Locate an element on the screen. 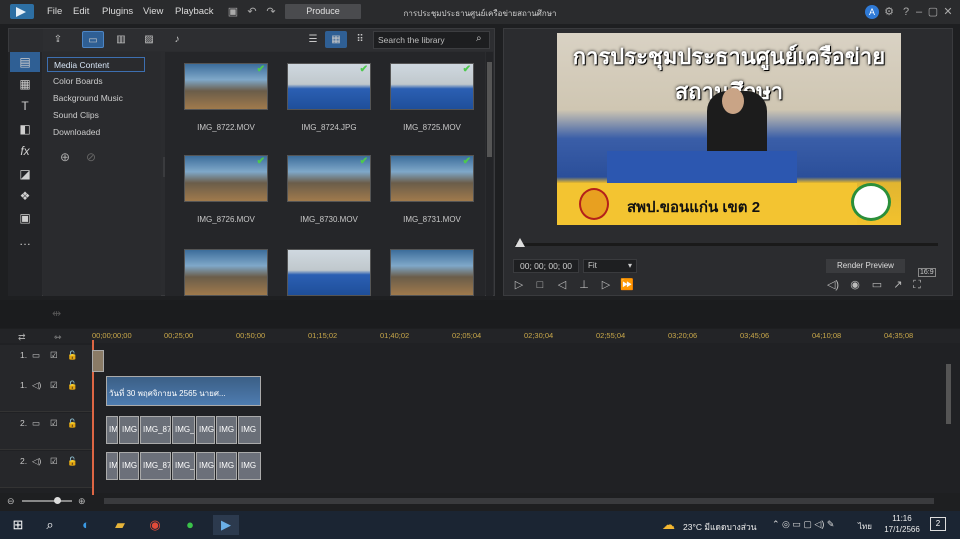 This screenshot has height=539, width=960. render-preview-button: Render Preview is located at coordinates (865, 266).